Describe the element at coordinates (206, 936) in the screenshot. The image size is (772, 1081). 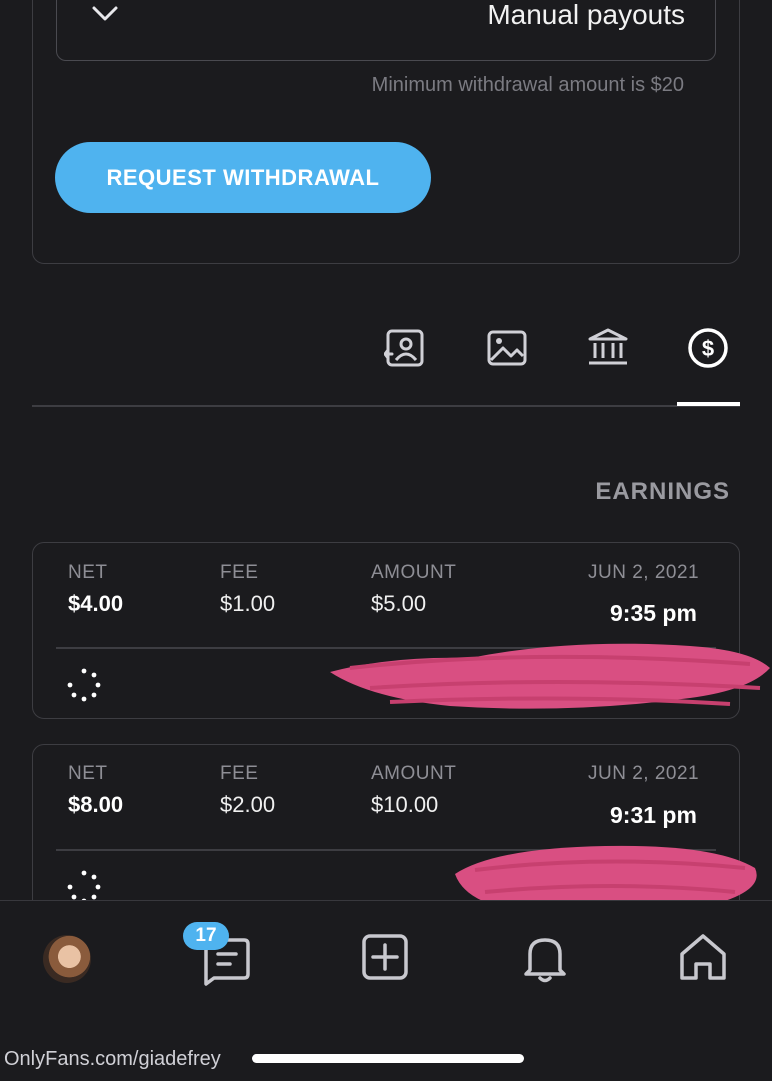
I see `messages-badge: 17` at that location.